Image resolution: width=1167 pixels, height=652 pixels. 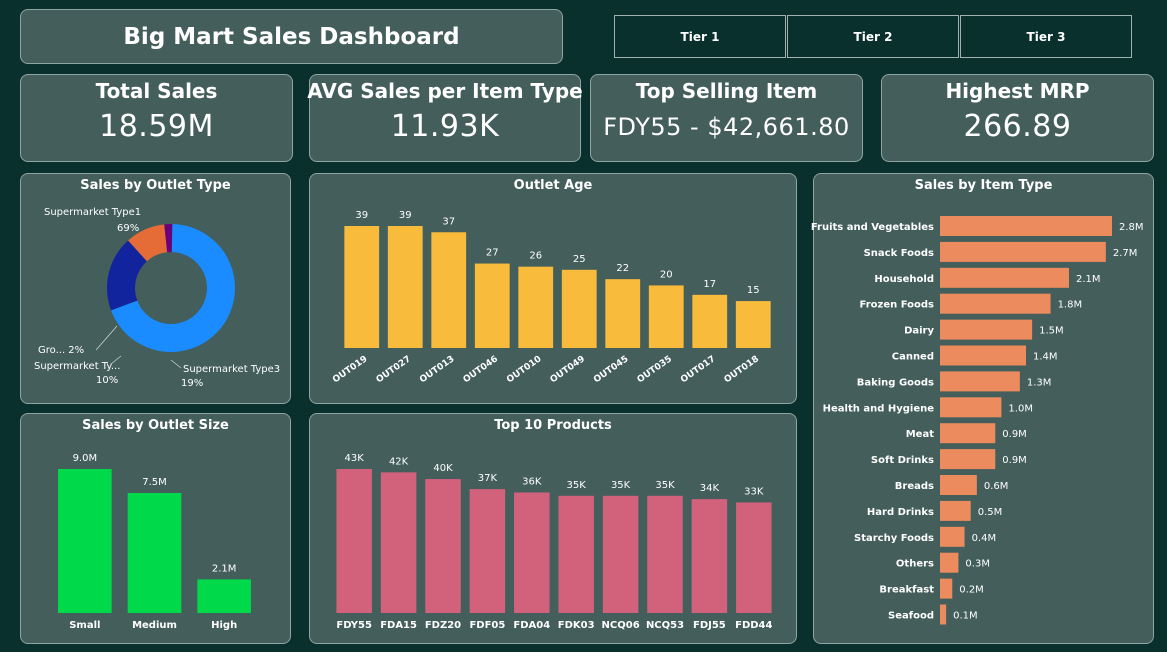 What do you see at coordinates (445, 126) in the screenshot?
I see `kpi-avg-sales-value: 11.93K` at bounding box center [445, 126].